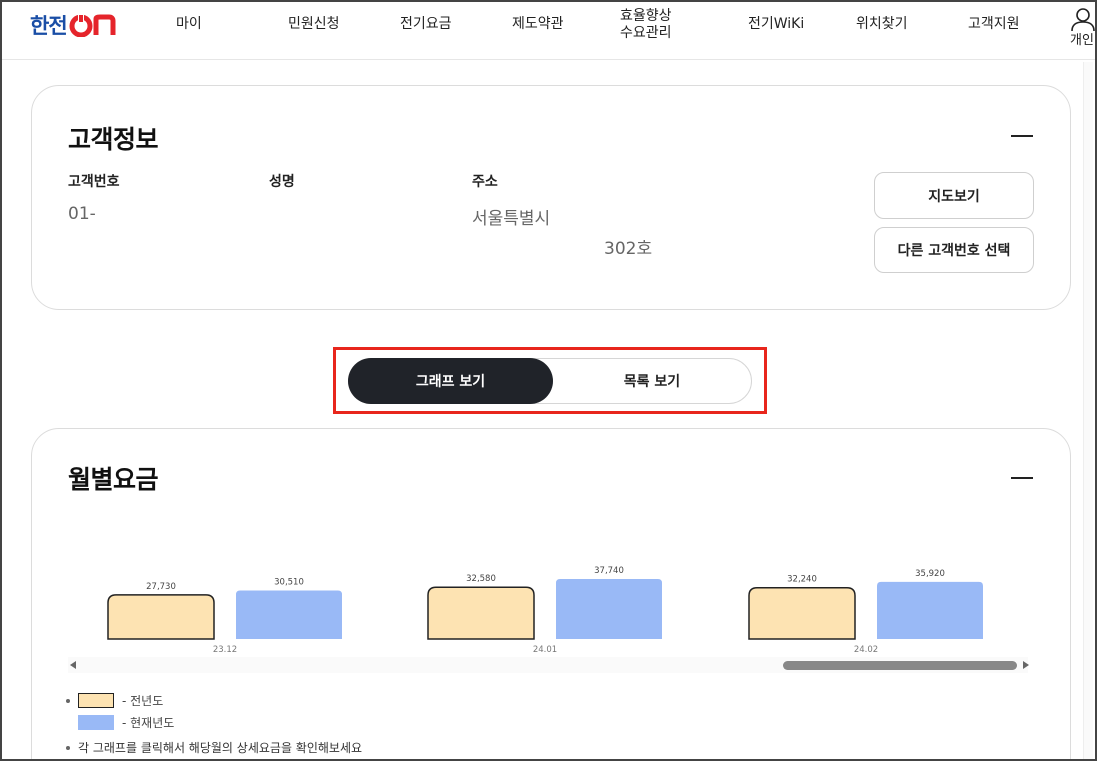 The height and width of the screenshot is (761, 1097). I want to click on bar-value-label: 35,920, so click(930, 574).